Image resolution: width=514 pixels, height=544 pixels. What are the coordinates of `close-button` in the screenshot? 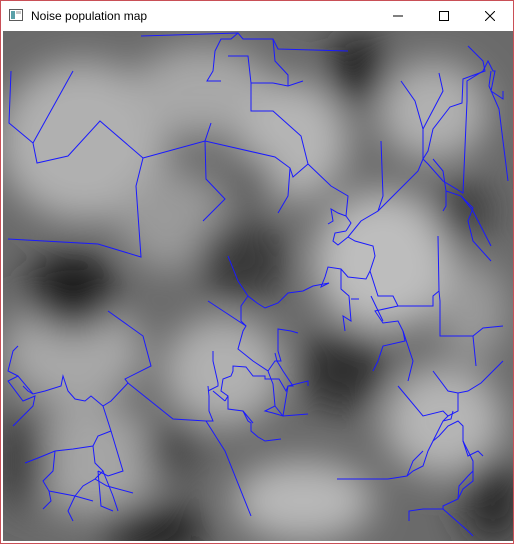 It's located at (490, 16).